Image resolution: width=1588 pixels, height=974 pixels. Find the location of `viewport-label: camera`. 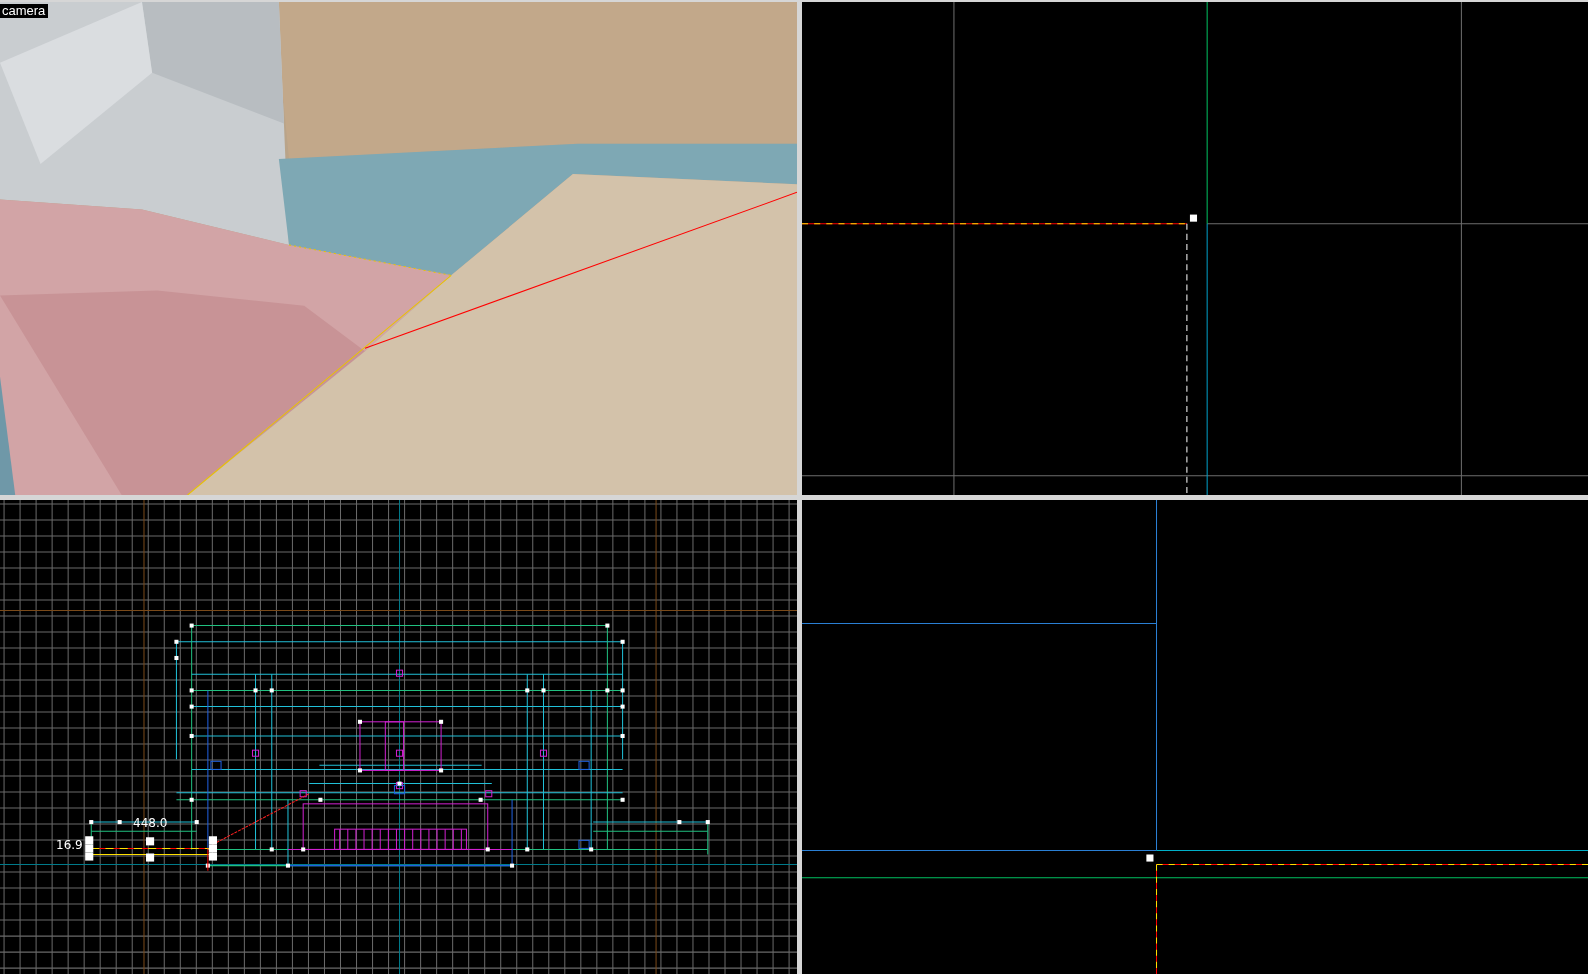

viewport-label: camera is located at coordinates (24, 11).